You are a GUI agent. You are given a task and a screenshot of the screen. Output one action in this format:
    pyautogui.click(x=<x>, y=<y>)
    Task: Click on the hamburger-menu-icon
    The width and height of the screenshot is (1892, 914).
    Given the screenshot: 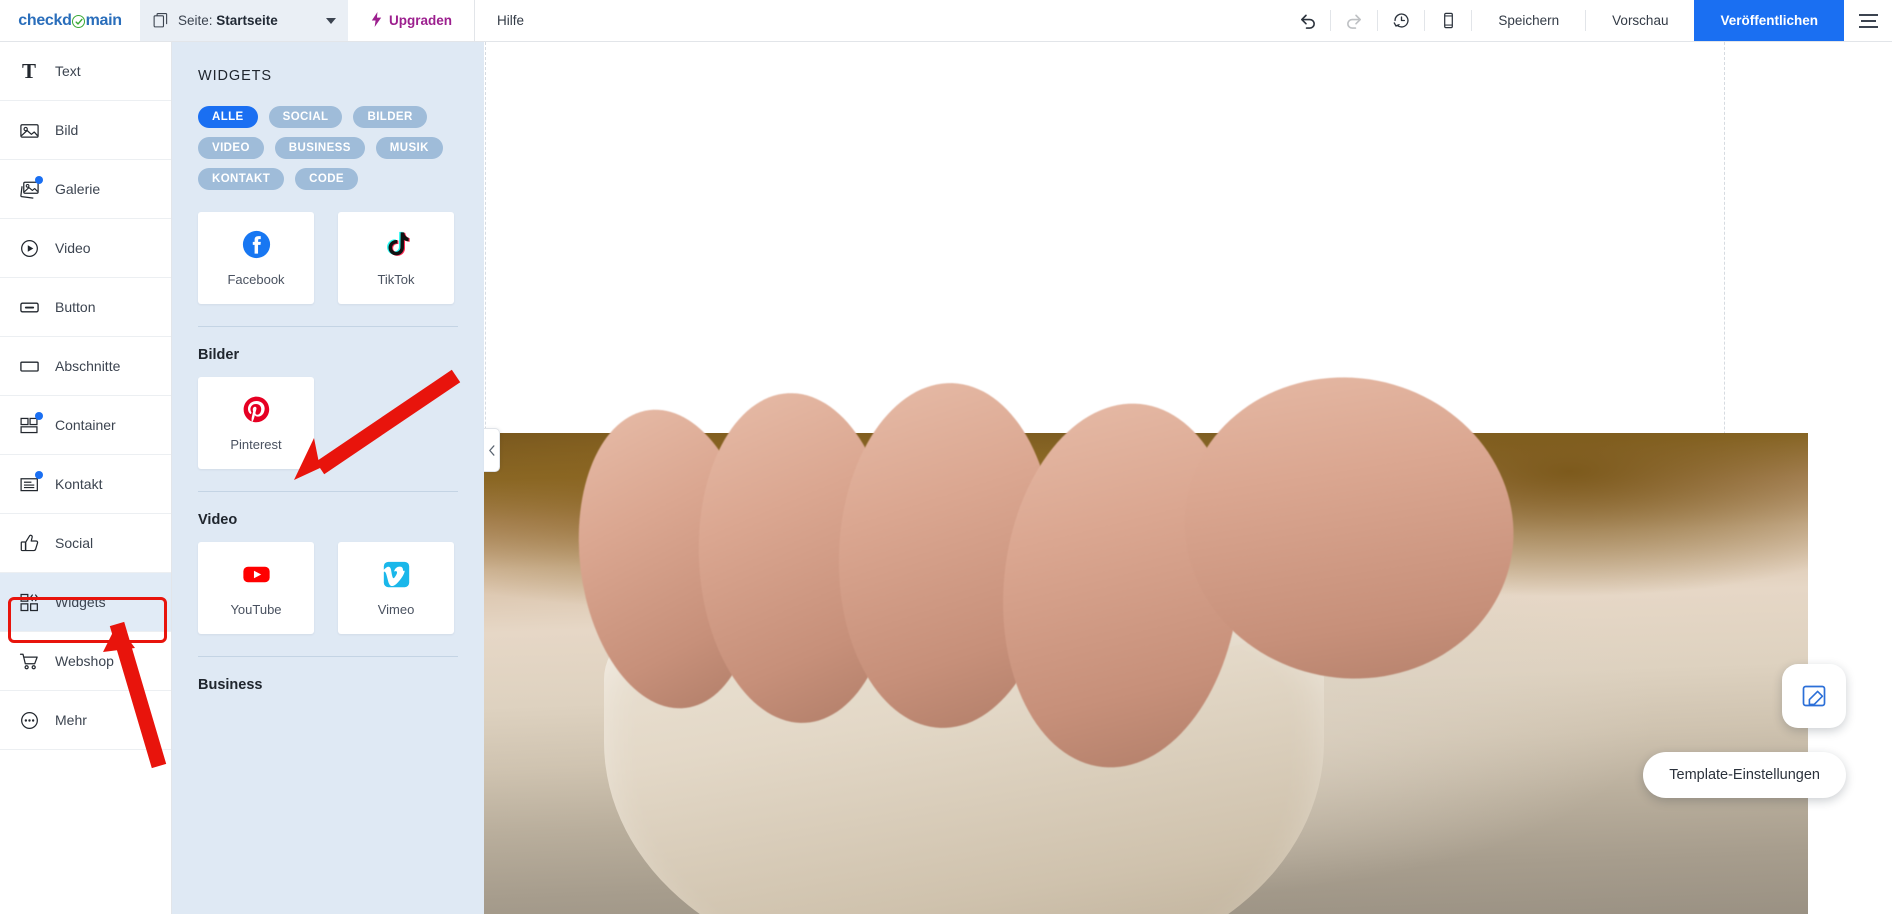 What is the action you would take?
    pyautogui.click(x=1868, y=20)
    